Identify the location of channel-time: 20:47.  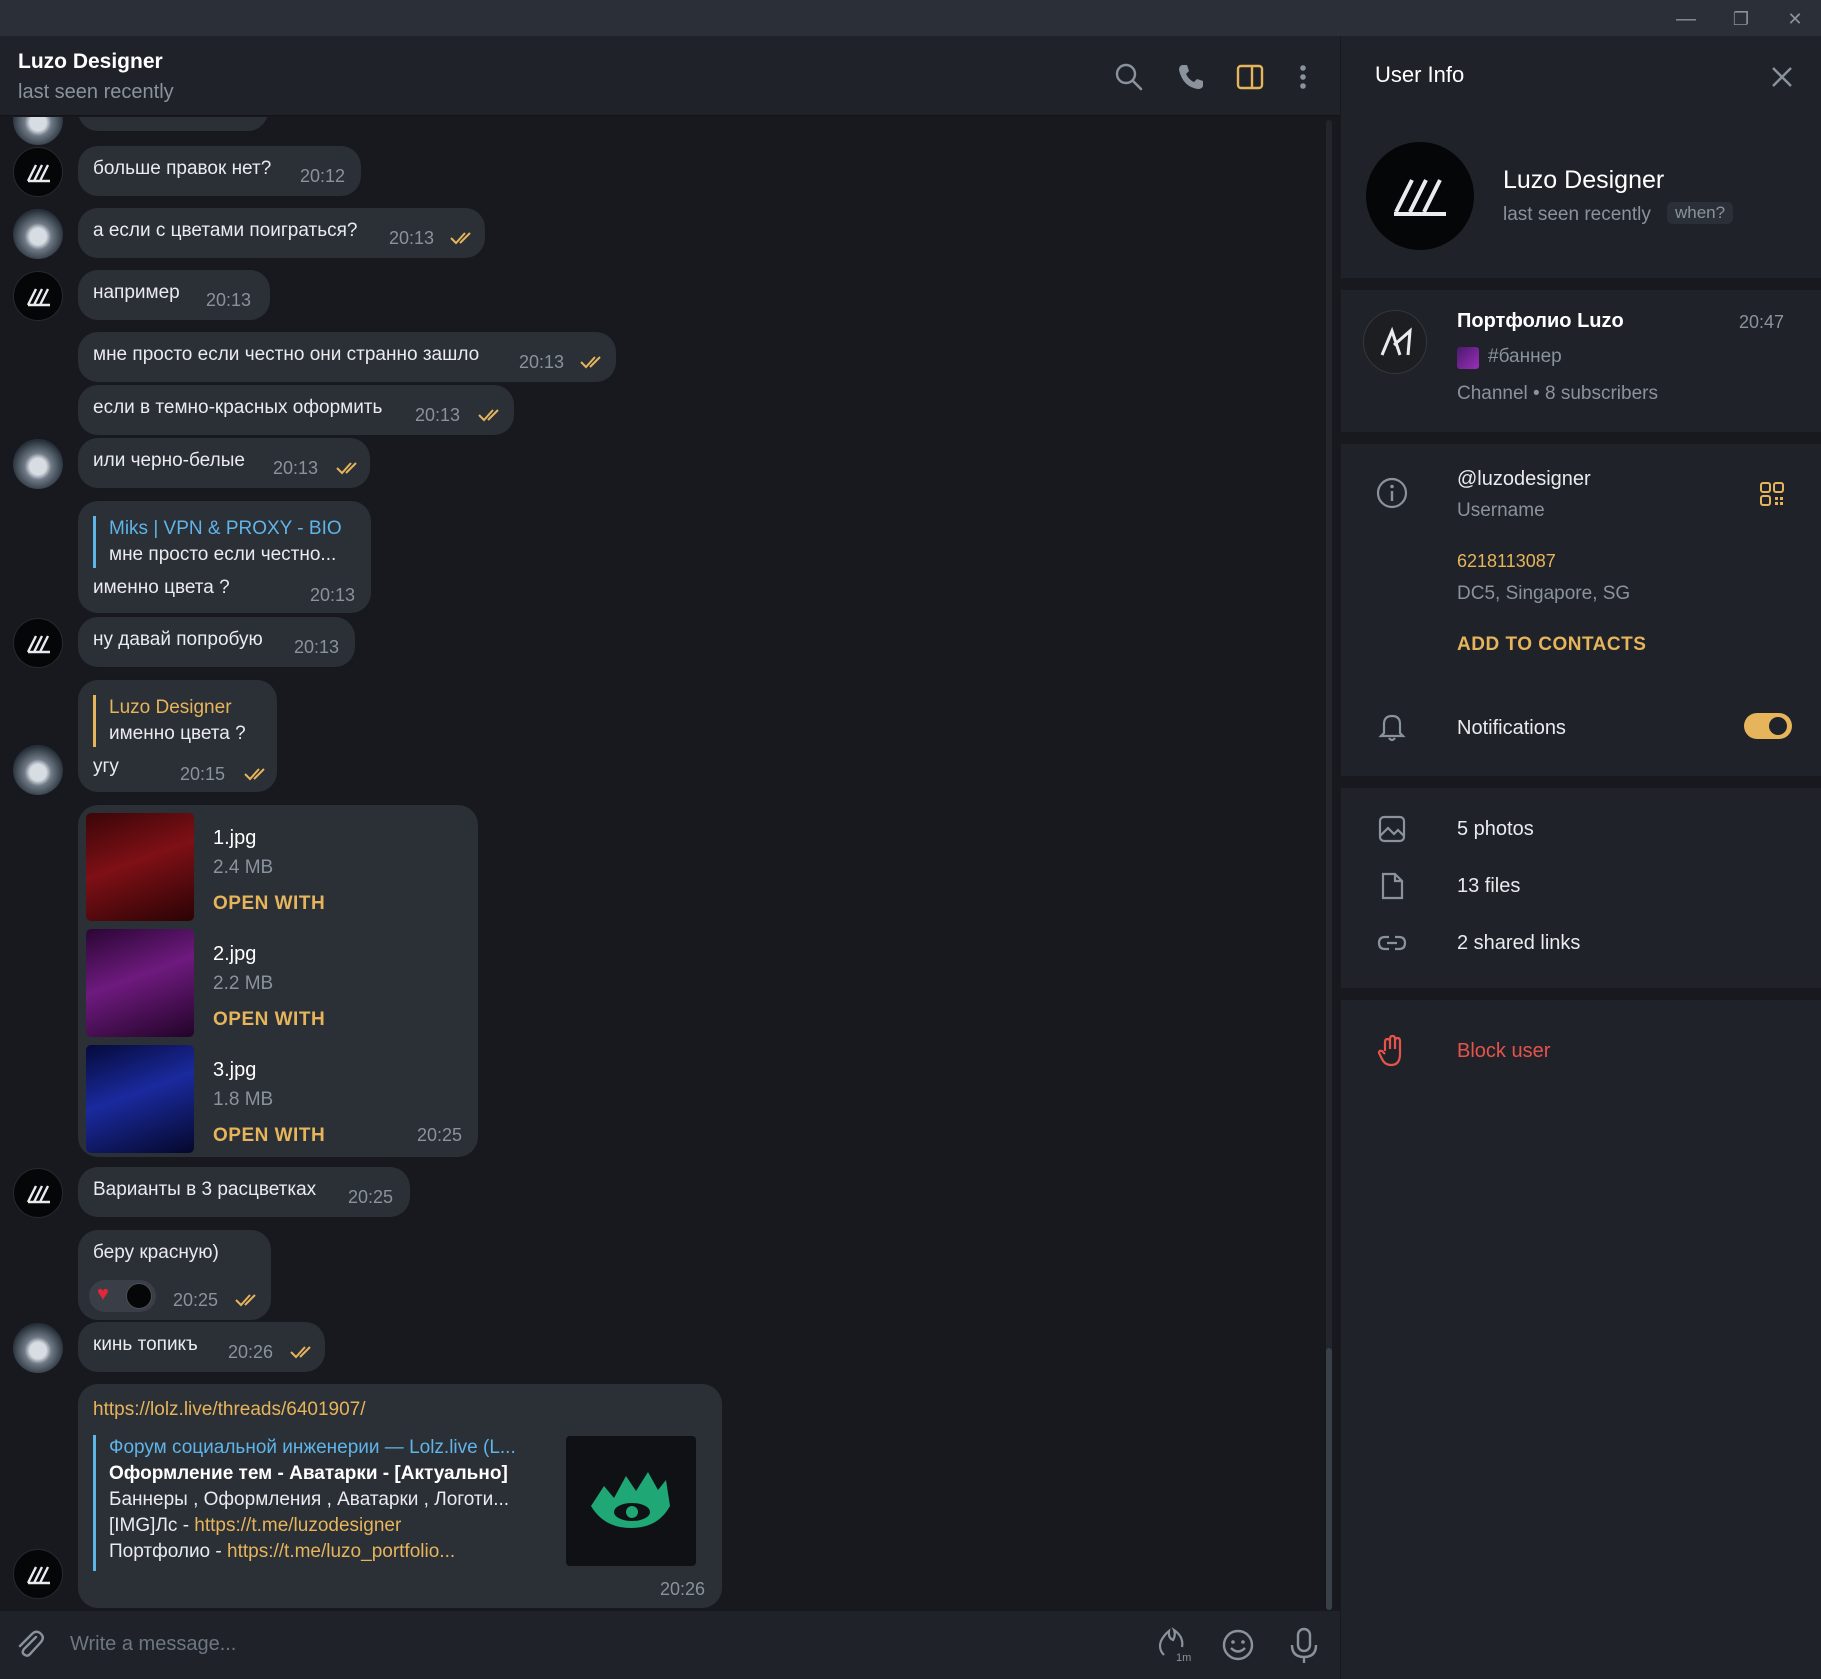
(1762, 322).